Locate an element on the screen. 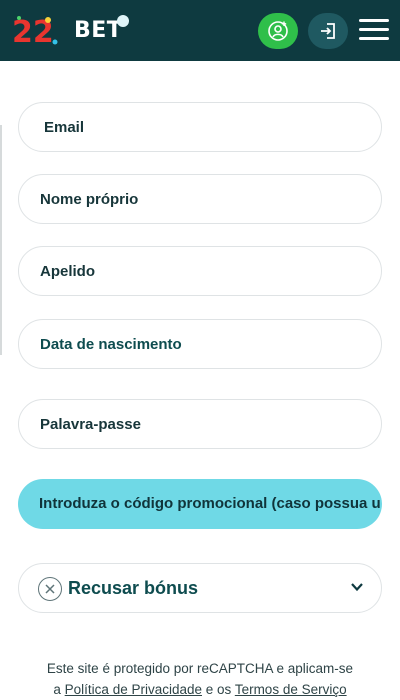 The image size is (400, 700). first-name-field: Nome próprio is located at coordinates (200, 199).